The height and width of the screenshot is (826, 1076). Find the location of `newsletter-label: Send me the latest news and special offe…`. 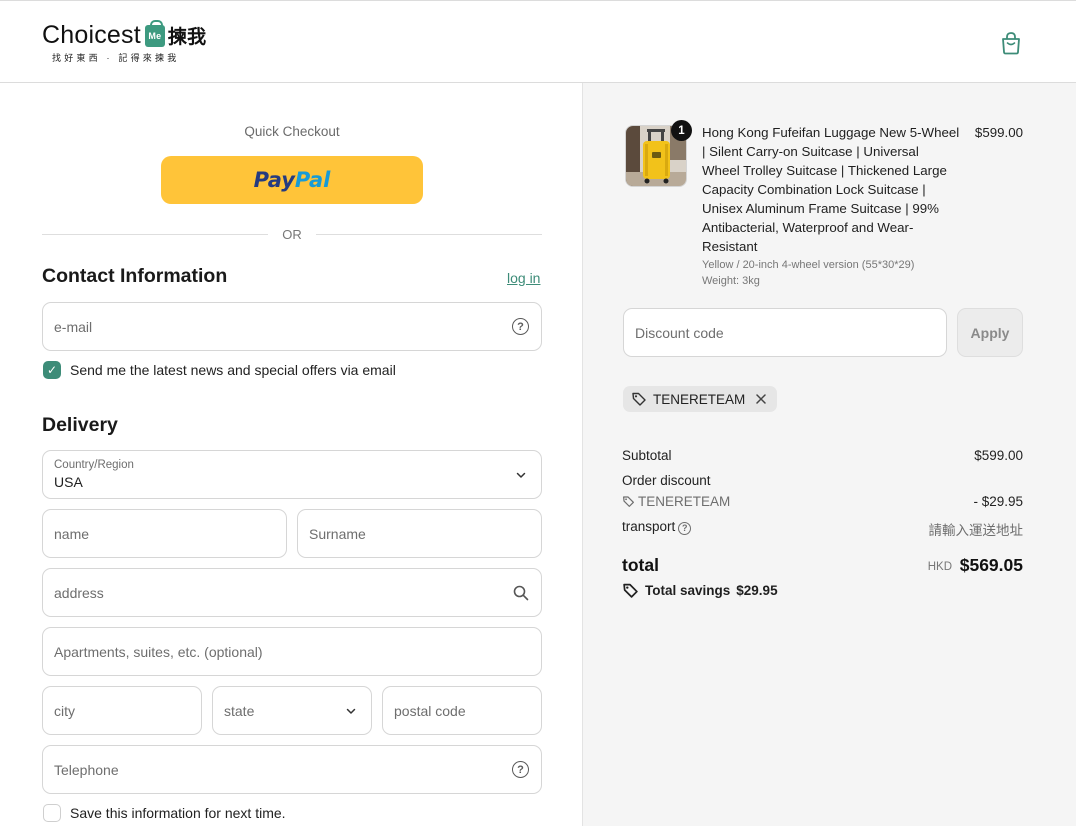

newsletter-label: Send me the latest news and special offe… is located at coordinates (233, 370).